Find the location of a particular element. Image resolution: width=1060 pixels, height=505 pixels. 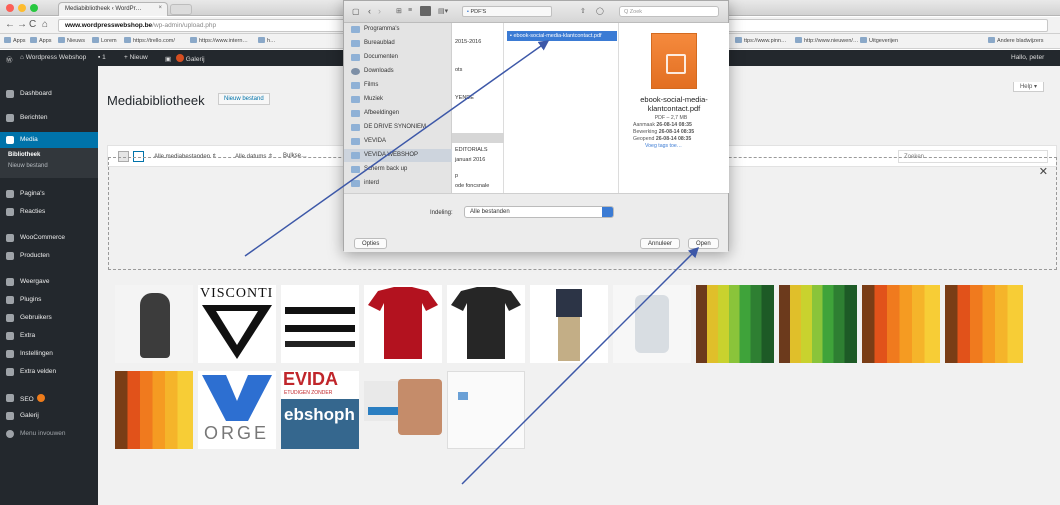

list-view-icon: ≡ is located at coordinates (410, 10).